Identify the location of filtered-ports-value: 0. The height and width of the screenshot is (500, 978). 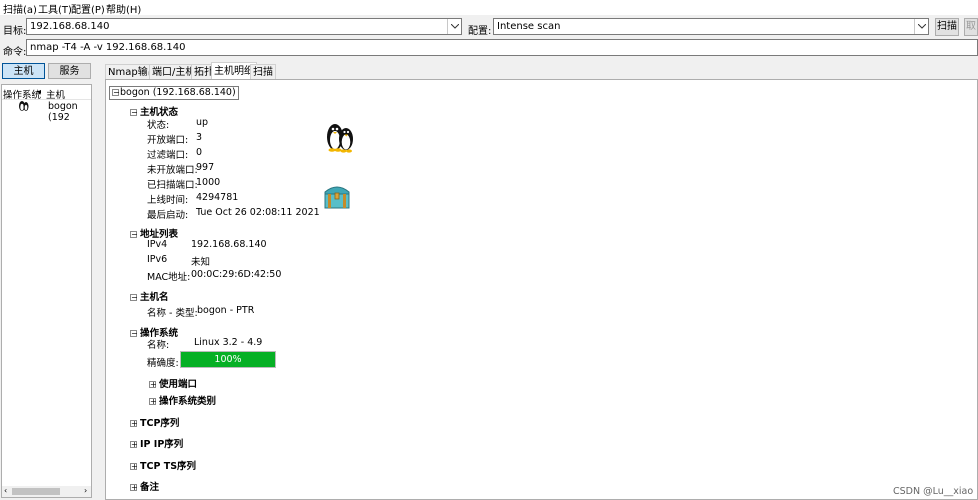
(199, 152).